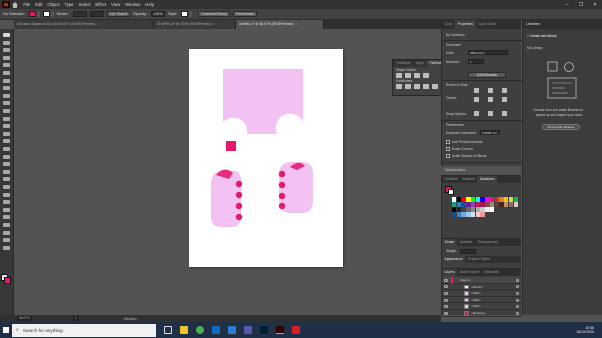  I want to click on create-library-link: + Create new library, so click(542, 36).